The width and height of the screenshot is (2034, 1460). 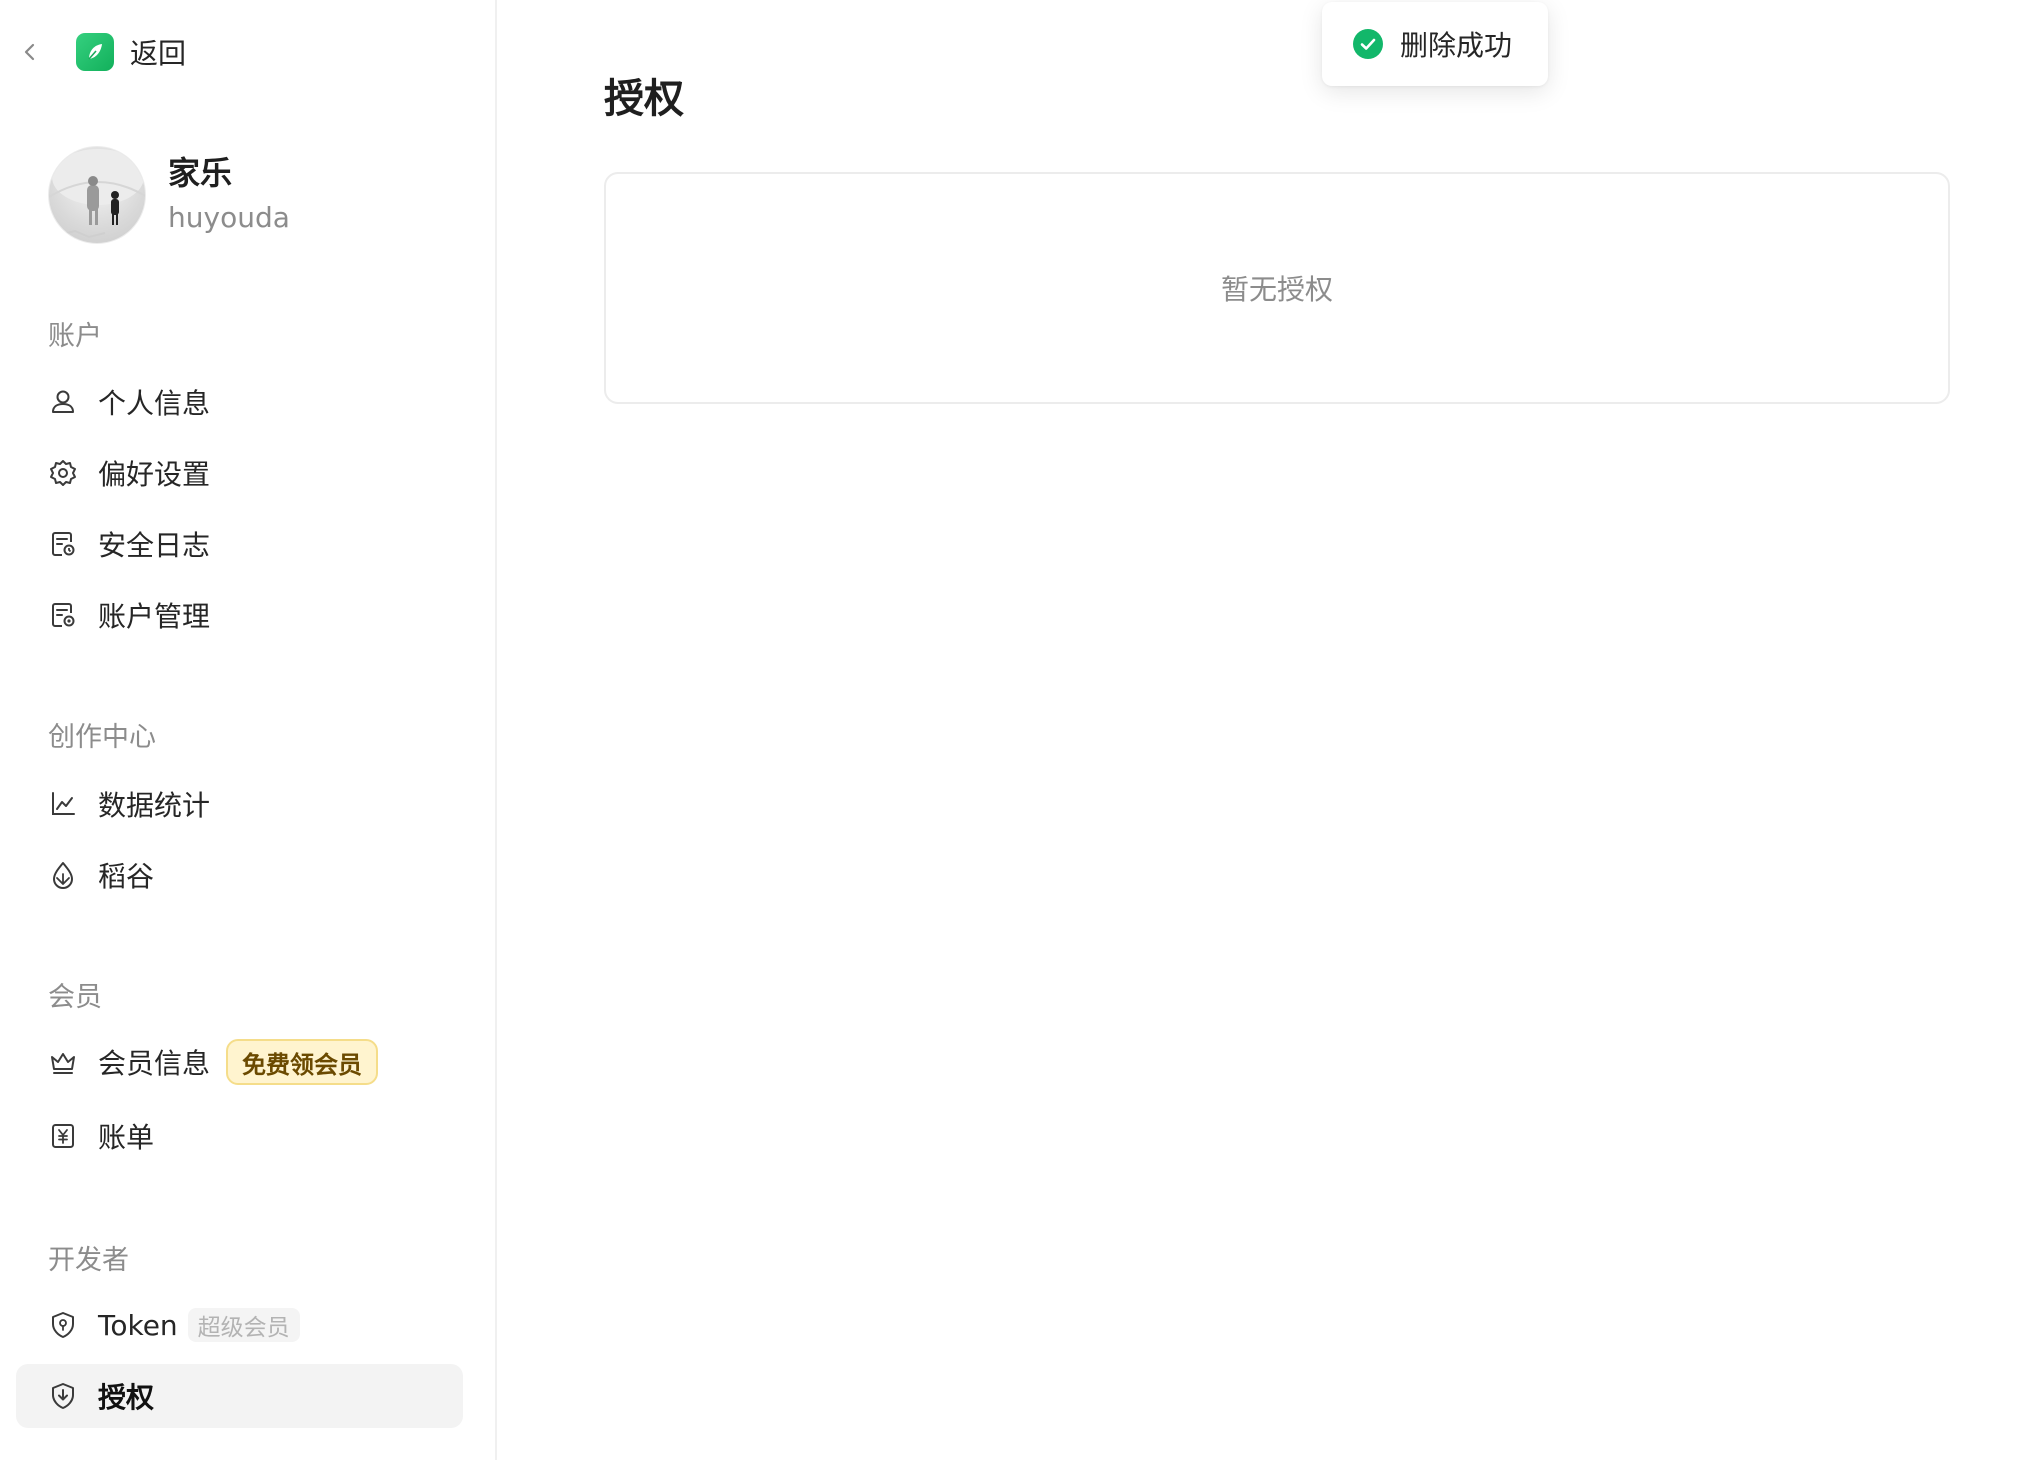 I want to click on back-label: 返回, so click(x=158, y=52).